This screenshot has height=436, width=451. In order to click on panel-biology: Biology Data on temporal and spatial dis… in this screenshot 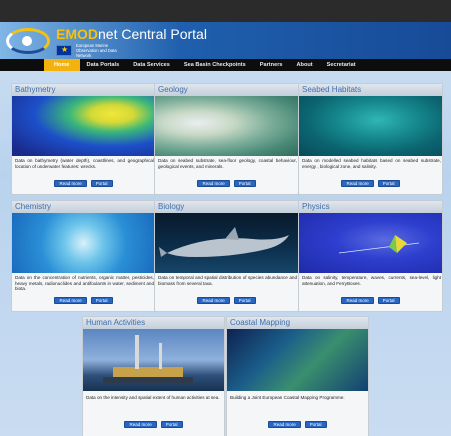, I will do `click(226, 256)`.